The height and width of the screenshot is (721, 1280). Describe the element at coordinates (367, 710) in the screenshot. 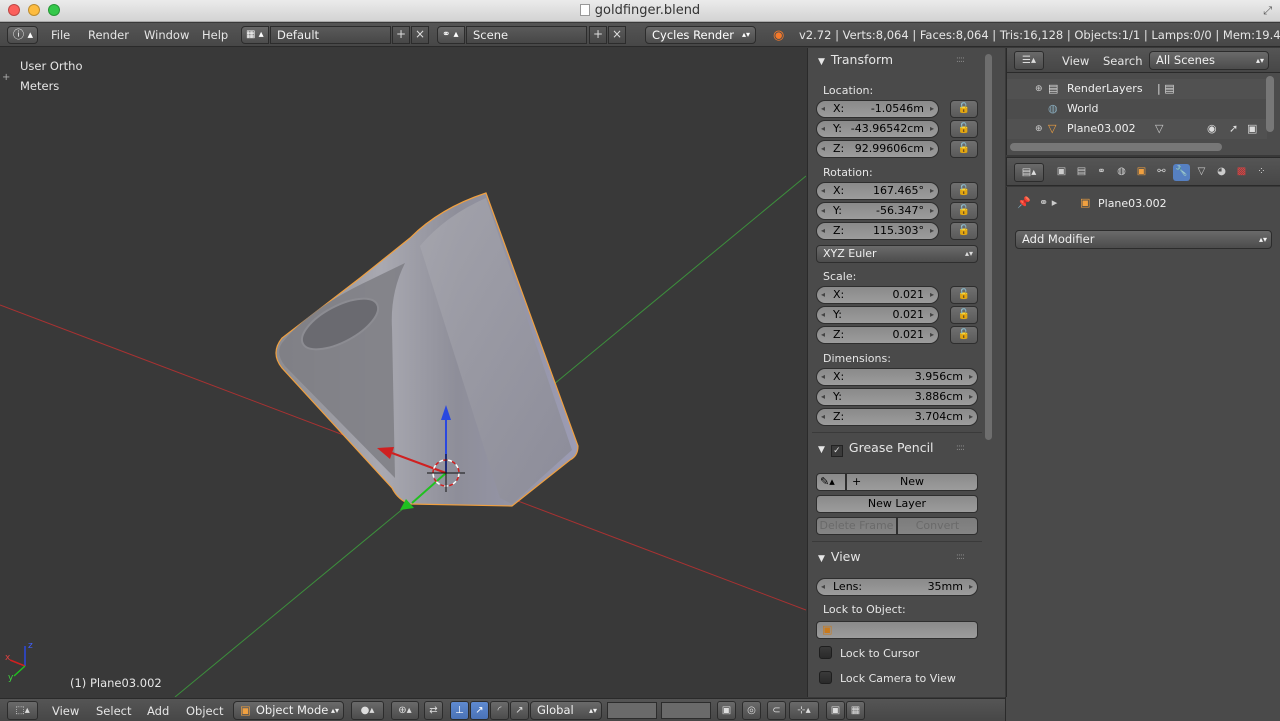

I see `viewport-shading-solid-icon: ●▴` at that location.